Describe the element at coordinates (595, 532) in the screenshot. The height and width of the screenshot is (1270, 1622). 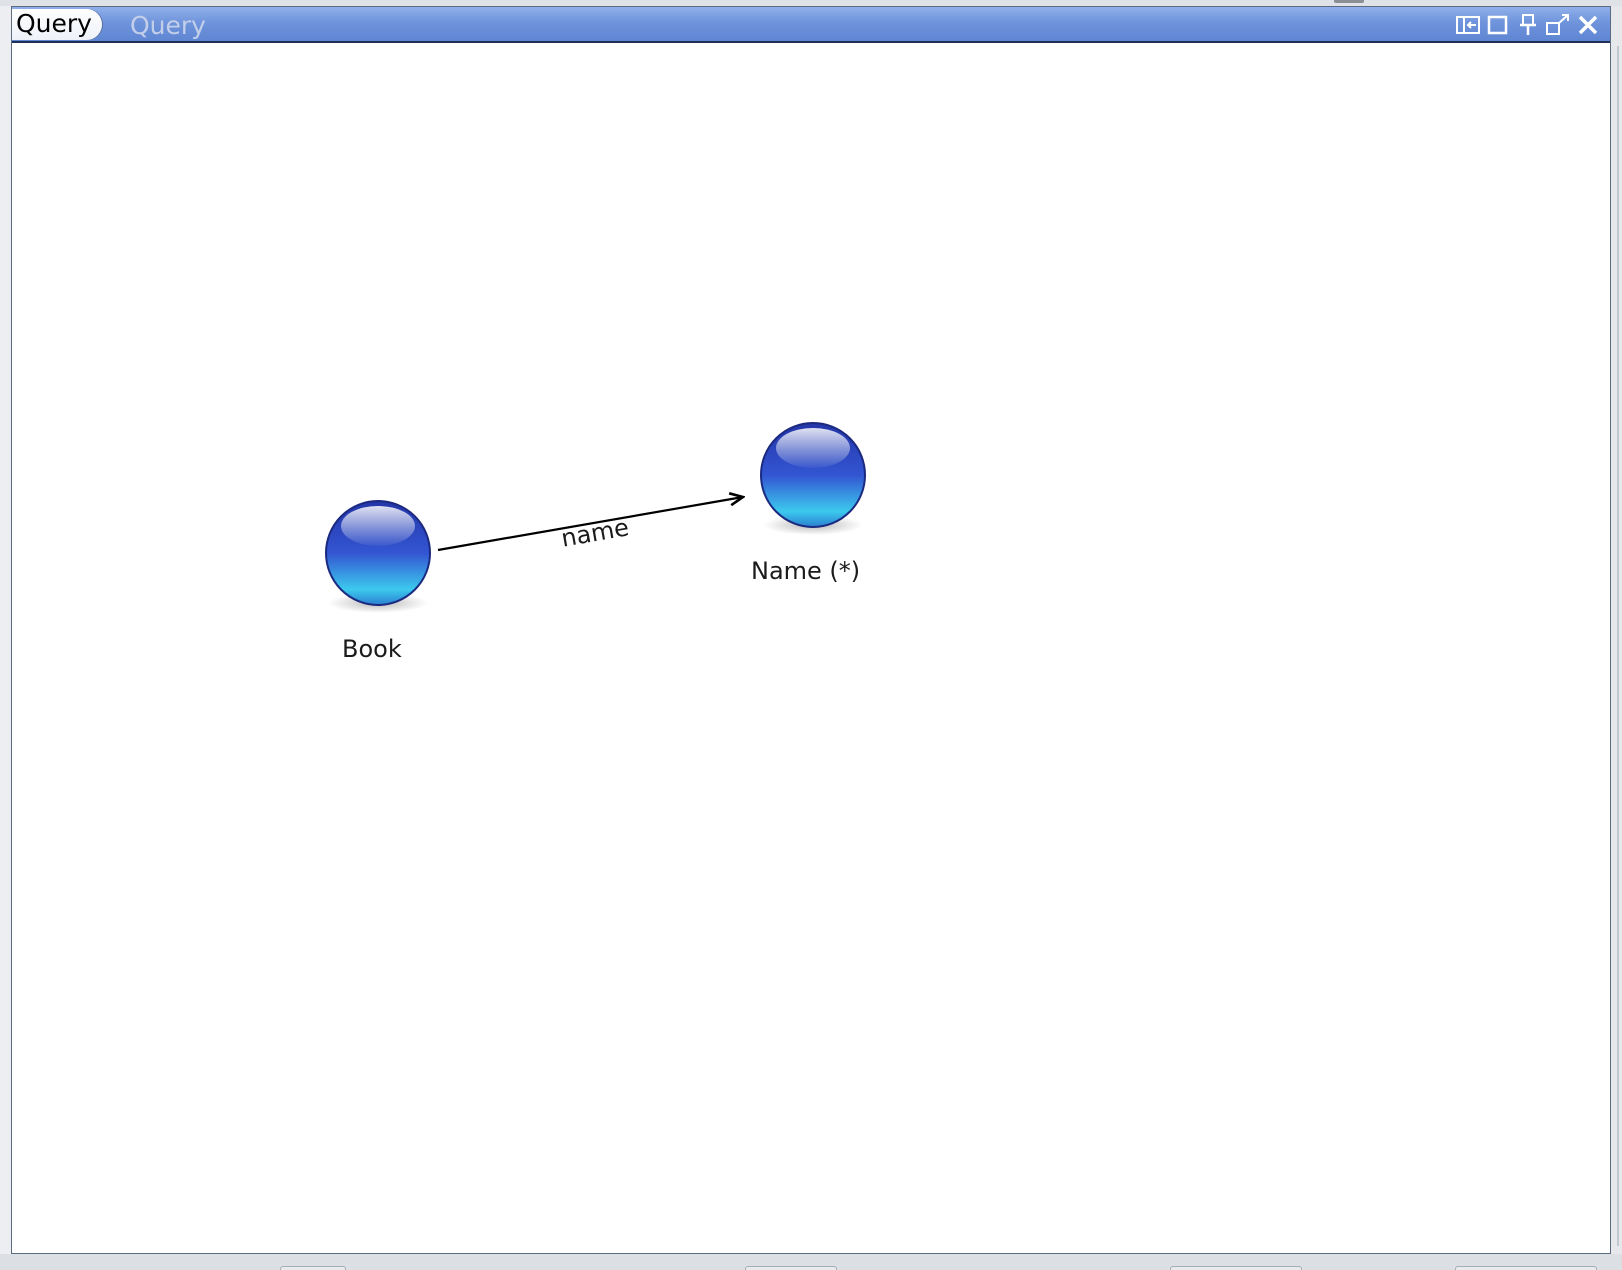
I see `edge-name-label: name` at that location.